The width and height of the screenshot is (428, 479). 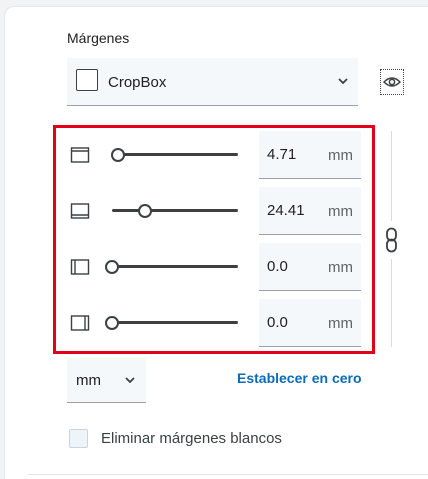 What do you see at coordinates (340, 211) in the screenshot?
I see `margin-bottom-unit: mm` at bounding box center [340, 211].